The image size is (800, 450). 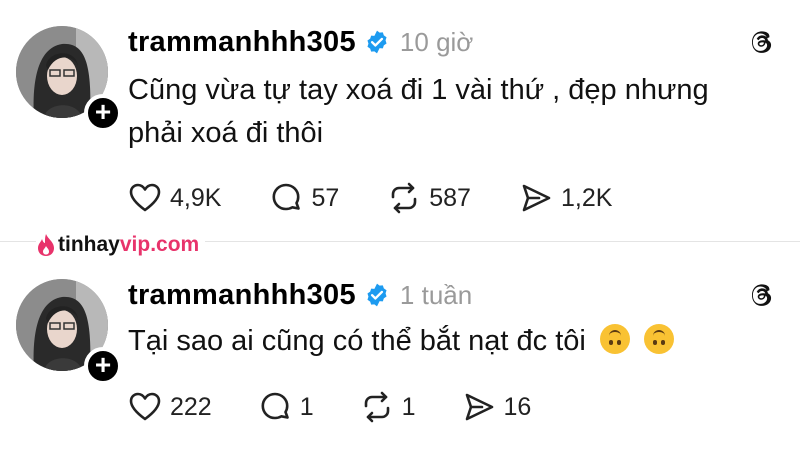 What do you see at coordinates (352, 407) in the screenshot?
I see `action-bar: 222 1 1 16` at bounding box center [352, 407].